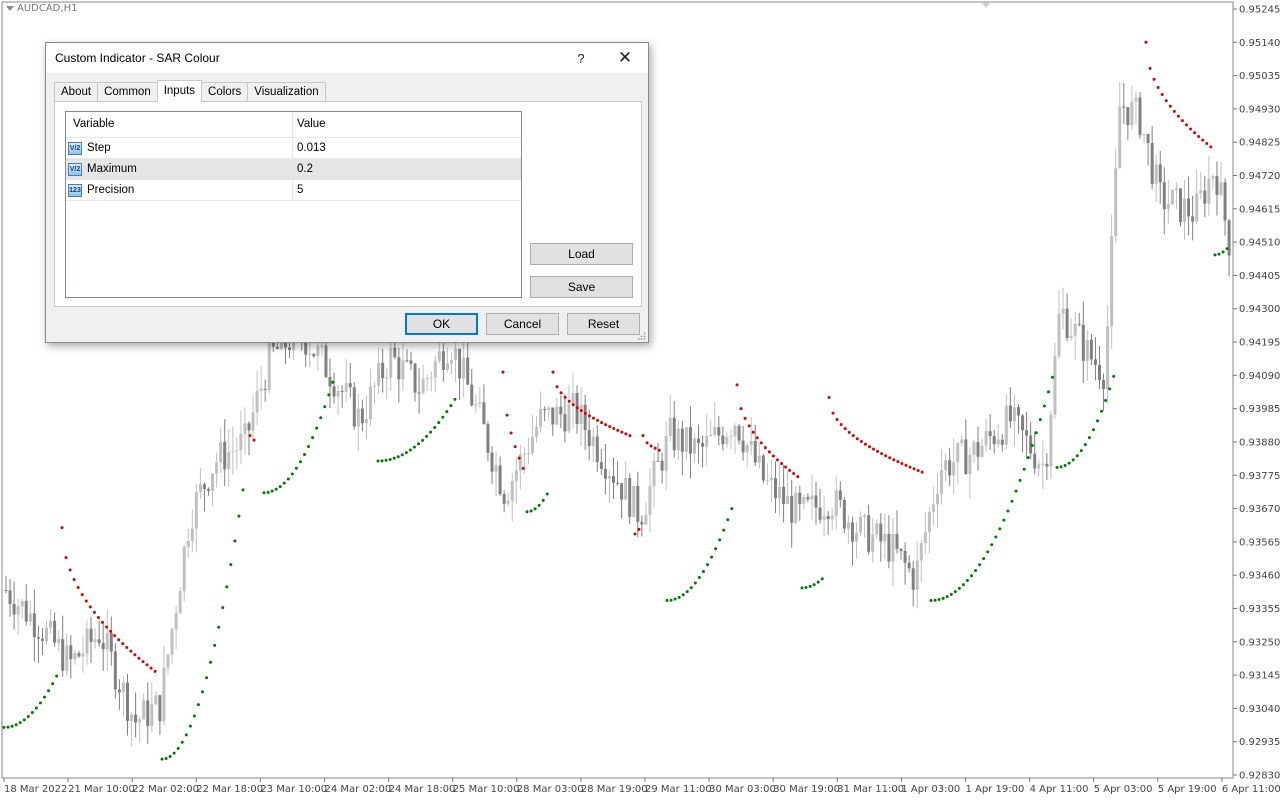  Describe the element at coordinates (1259, 609) in the screenshot. I see `price-label: 0.93355` at that location.